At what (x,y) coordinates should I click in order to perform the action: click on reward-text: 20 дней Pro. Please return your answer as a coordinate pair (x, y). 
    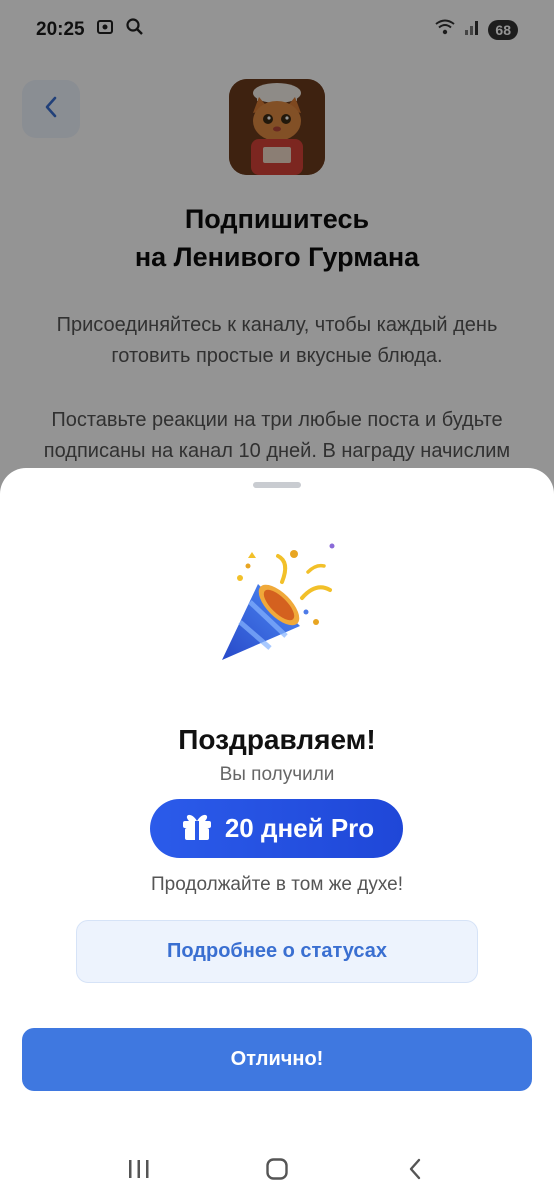
    Looking at the image, I should click on (299, 828).